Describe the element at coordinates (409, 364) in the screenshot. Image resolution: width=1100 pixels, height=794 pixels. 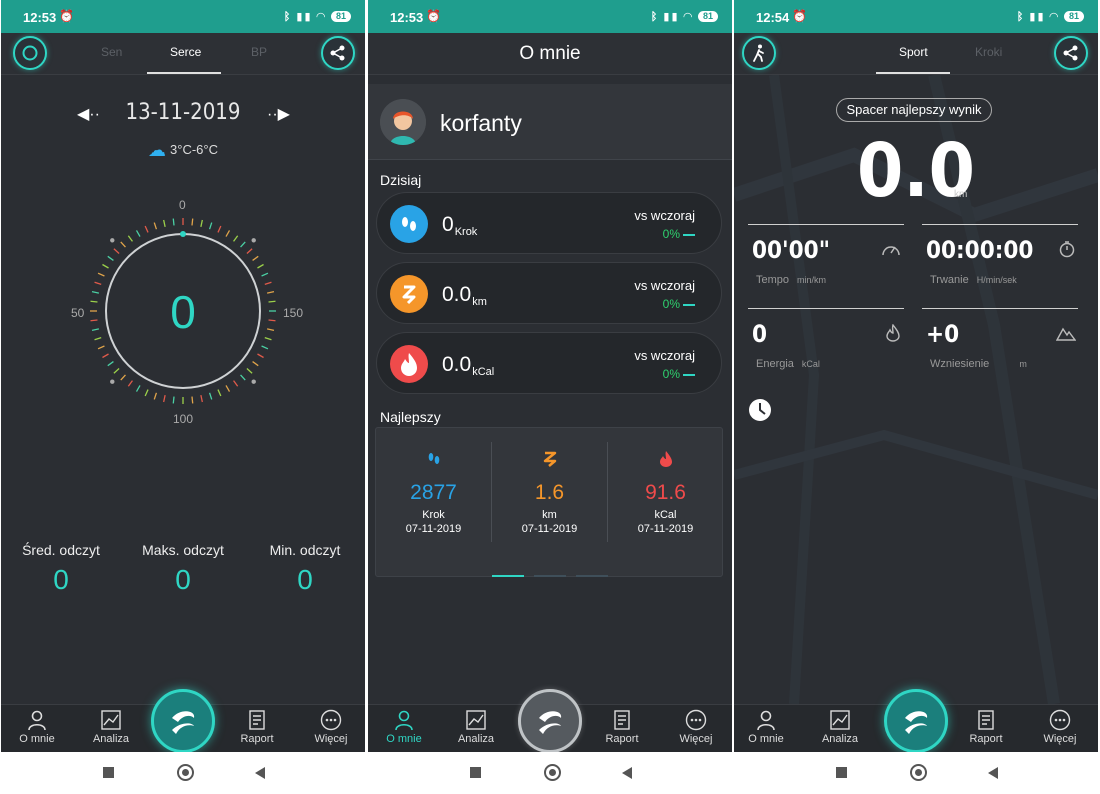
I see `flame-icon` at that location.